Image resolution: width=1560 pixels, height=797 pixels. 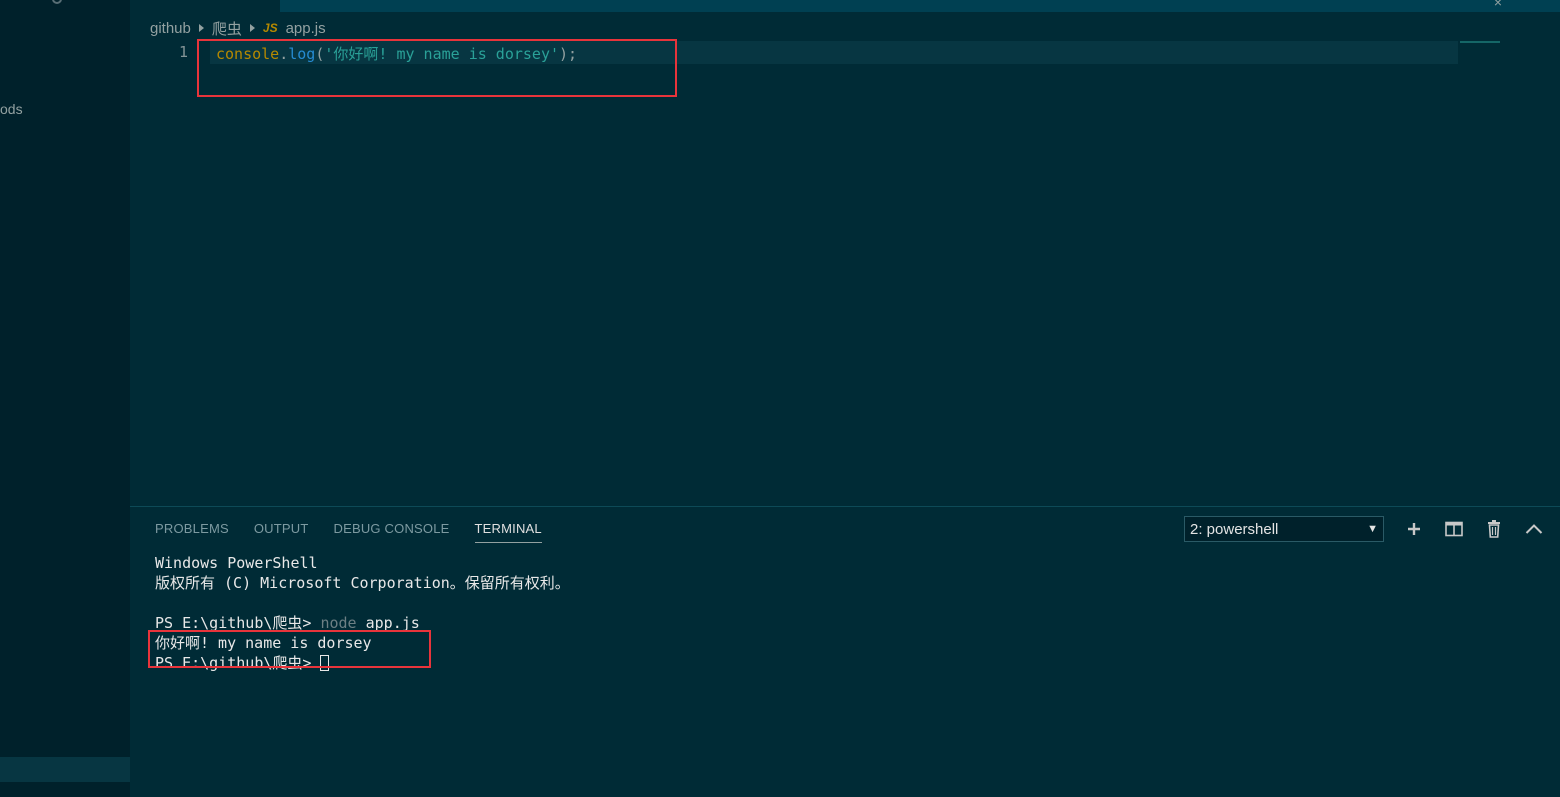 I want to click on minimap, so click(x=1480, y=42).